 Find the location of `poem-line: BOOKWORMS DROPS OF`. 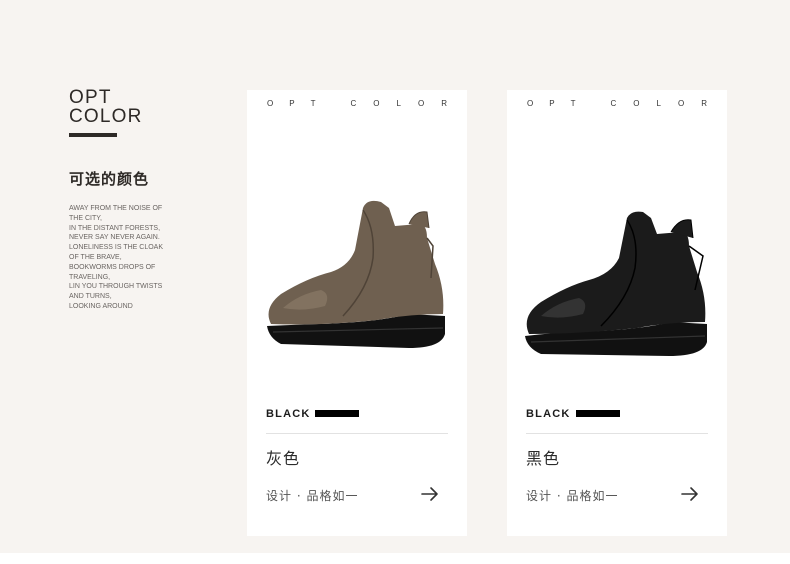

poem-line: BOOKWORMS DROPS OF is located at coordinates (112, 267).